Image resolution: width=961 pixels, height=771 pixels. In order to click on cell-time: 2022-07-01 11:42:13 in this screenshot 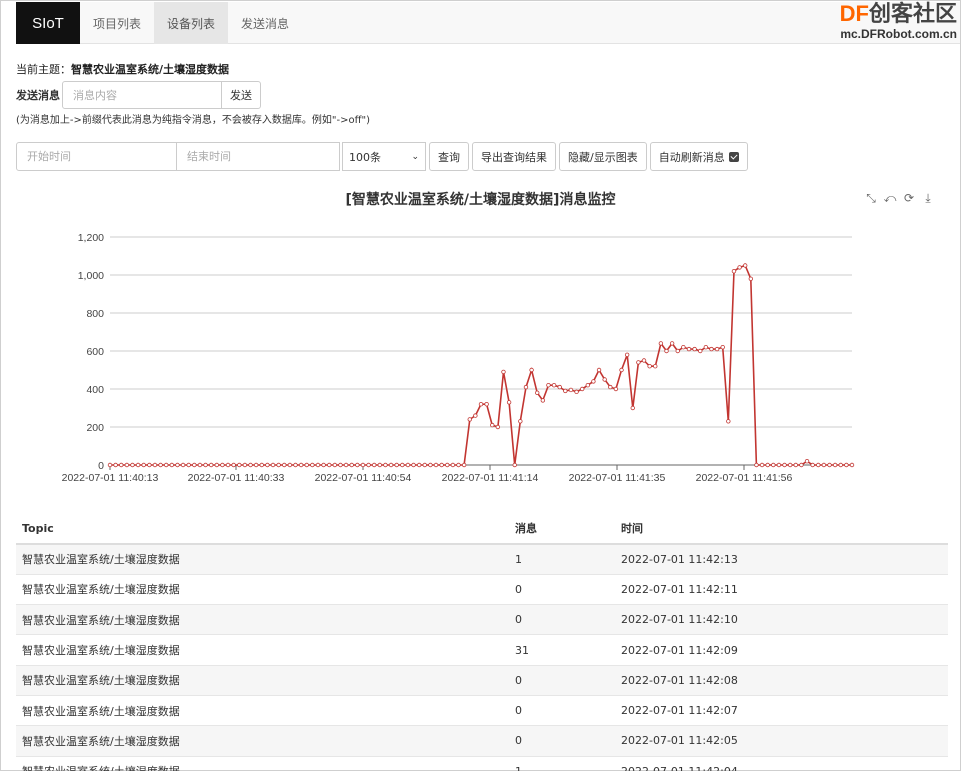, I will do `click(781, 559)`.